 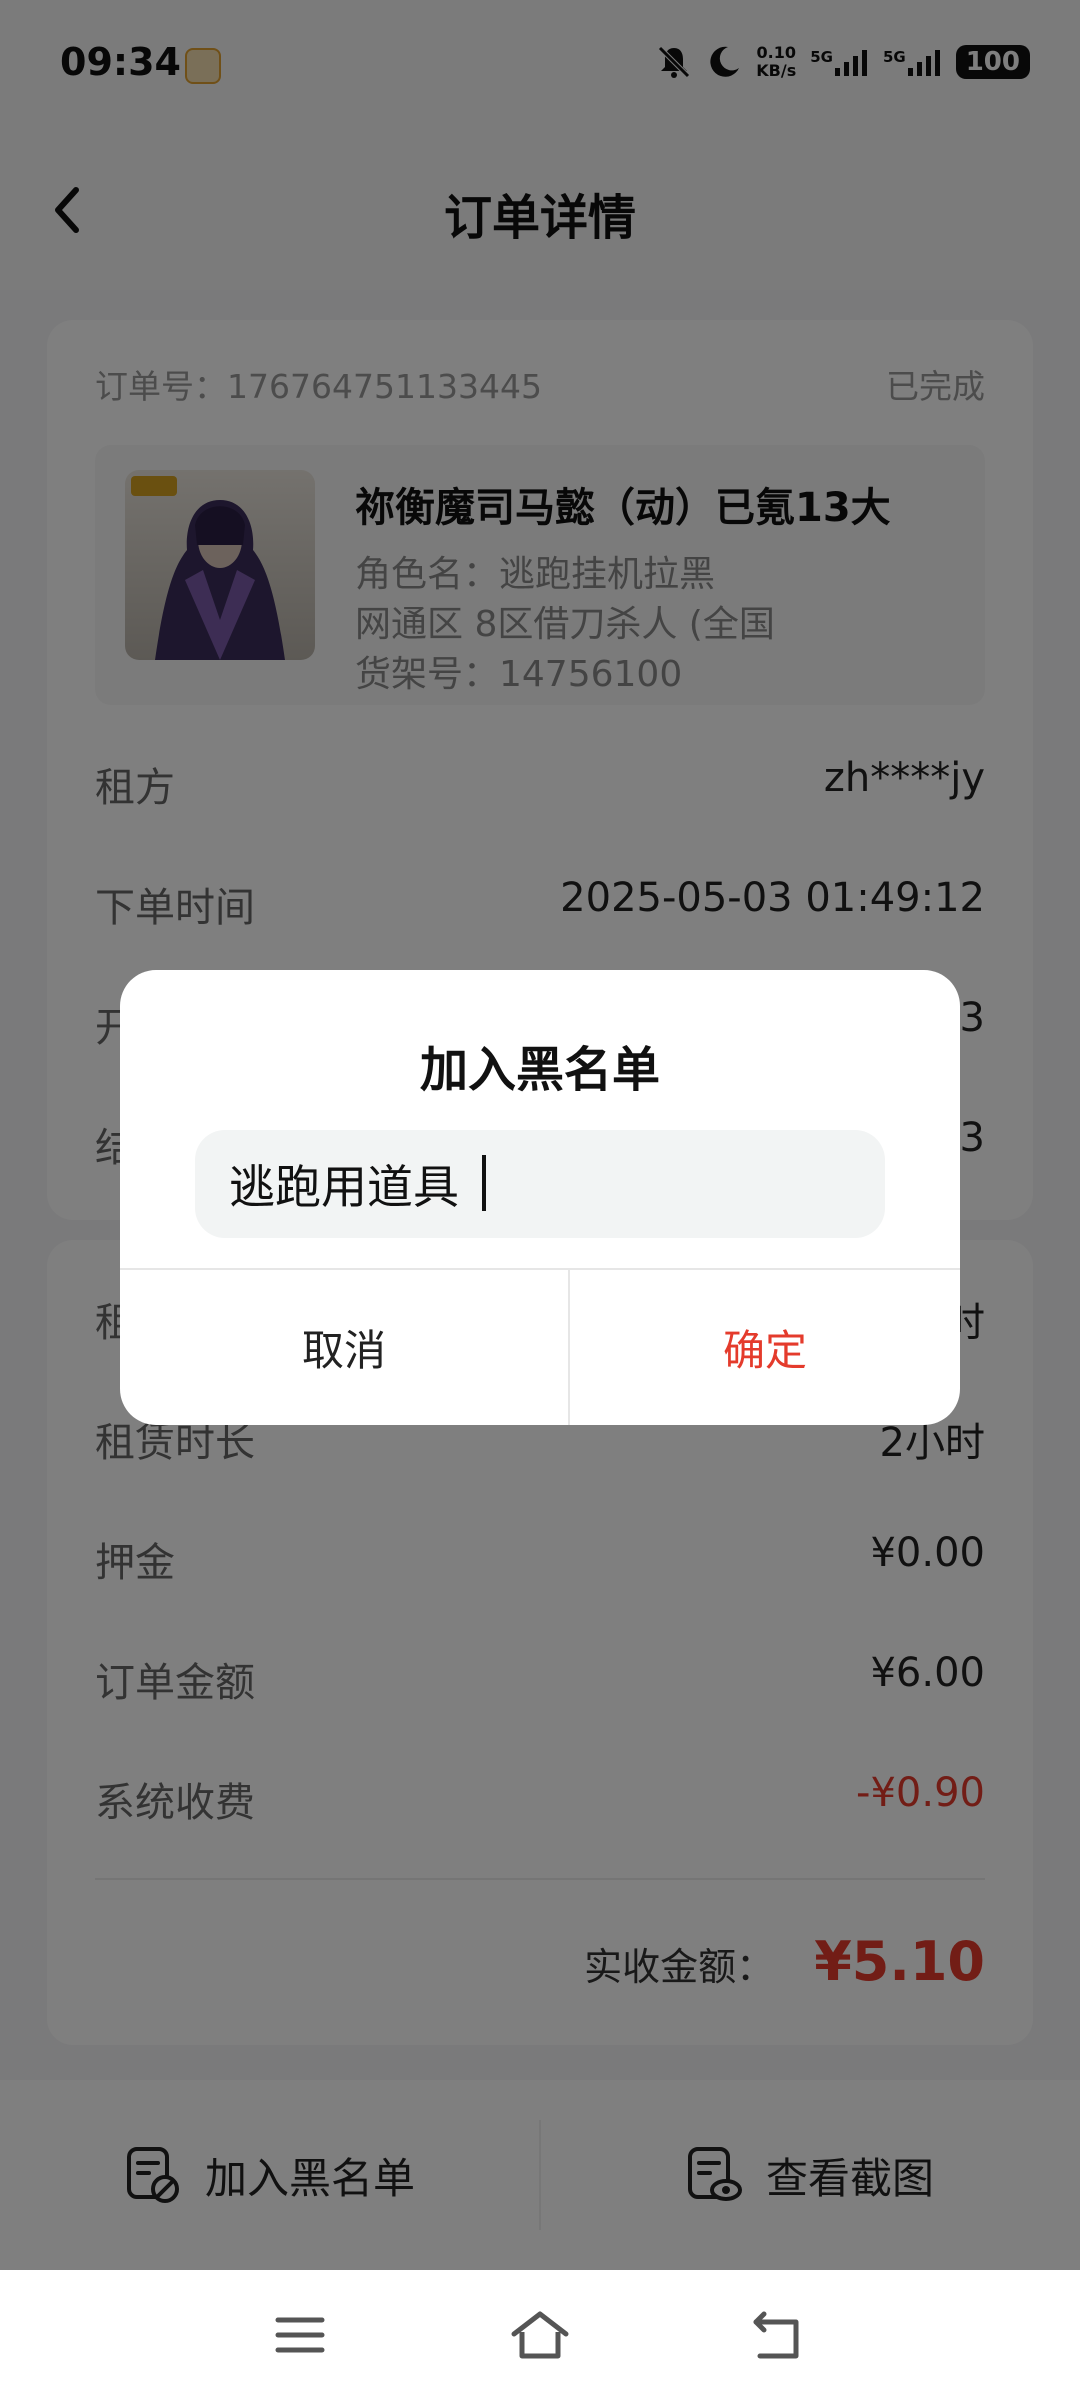 What do you see at coordinates (540, 1184) in the screenshot?
I see `blacklist-reason-input` at bounding box center [540, 1184].